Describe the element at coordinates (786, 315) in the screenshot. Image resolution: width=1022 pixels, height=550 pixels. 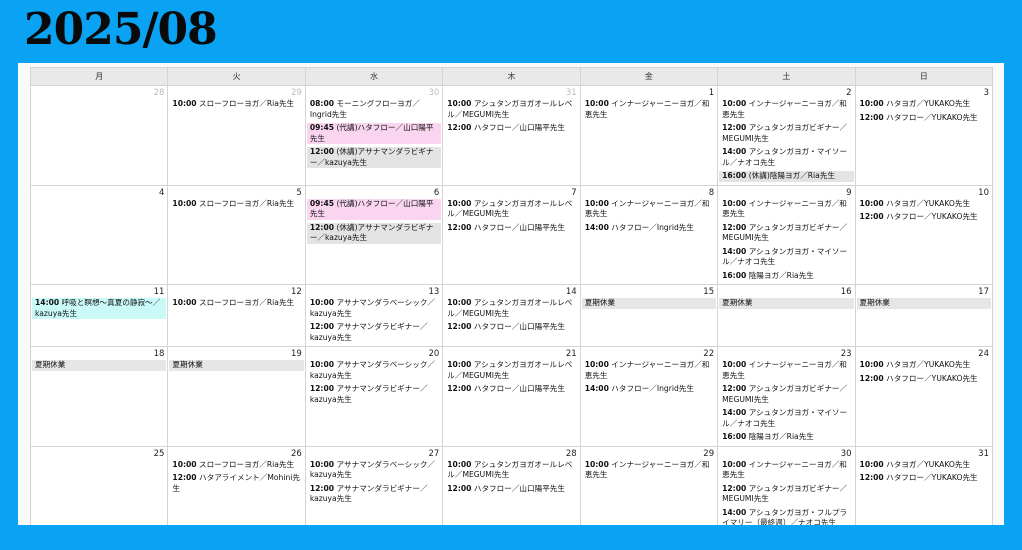
I see `calendar-day-cell: 16 夏期休業` at that location.